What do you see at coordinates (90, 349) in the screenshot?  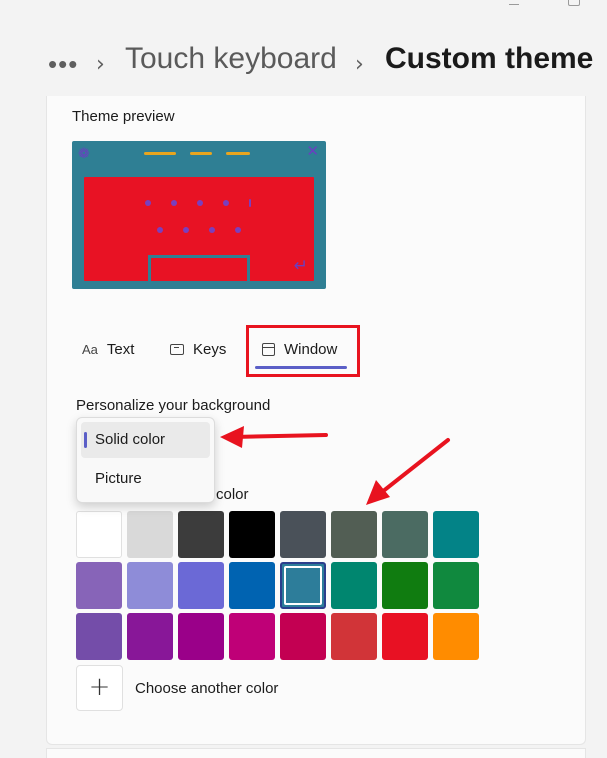 I see `text-icon: Aa` at bounding box center [90, 349].